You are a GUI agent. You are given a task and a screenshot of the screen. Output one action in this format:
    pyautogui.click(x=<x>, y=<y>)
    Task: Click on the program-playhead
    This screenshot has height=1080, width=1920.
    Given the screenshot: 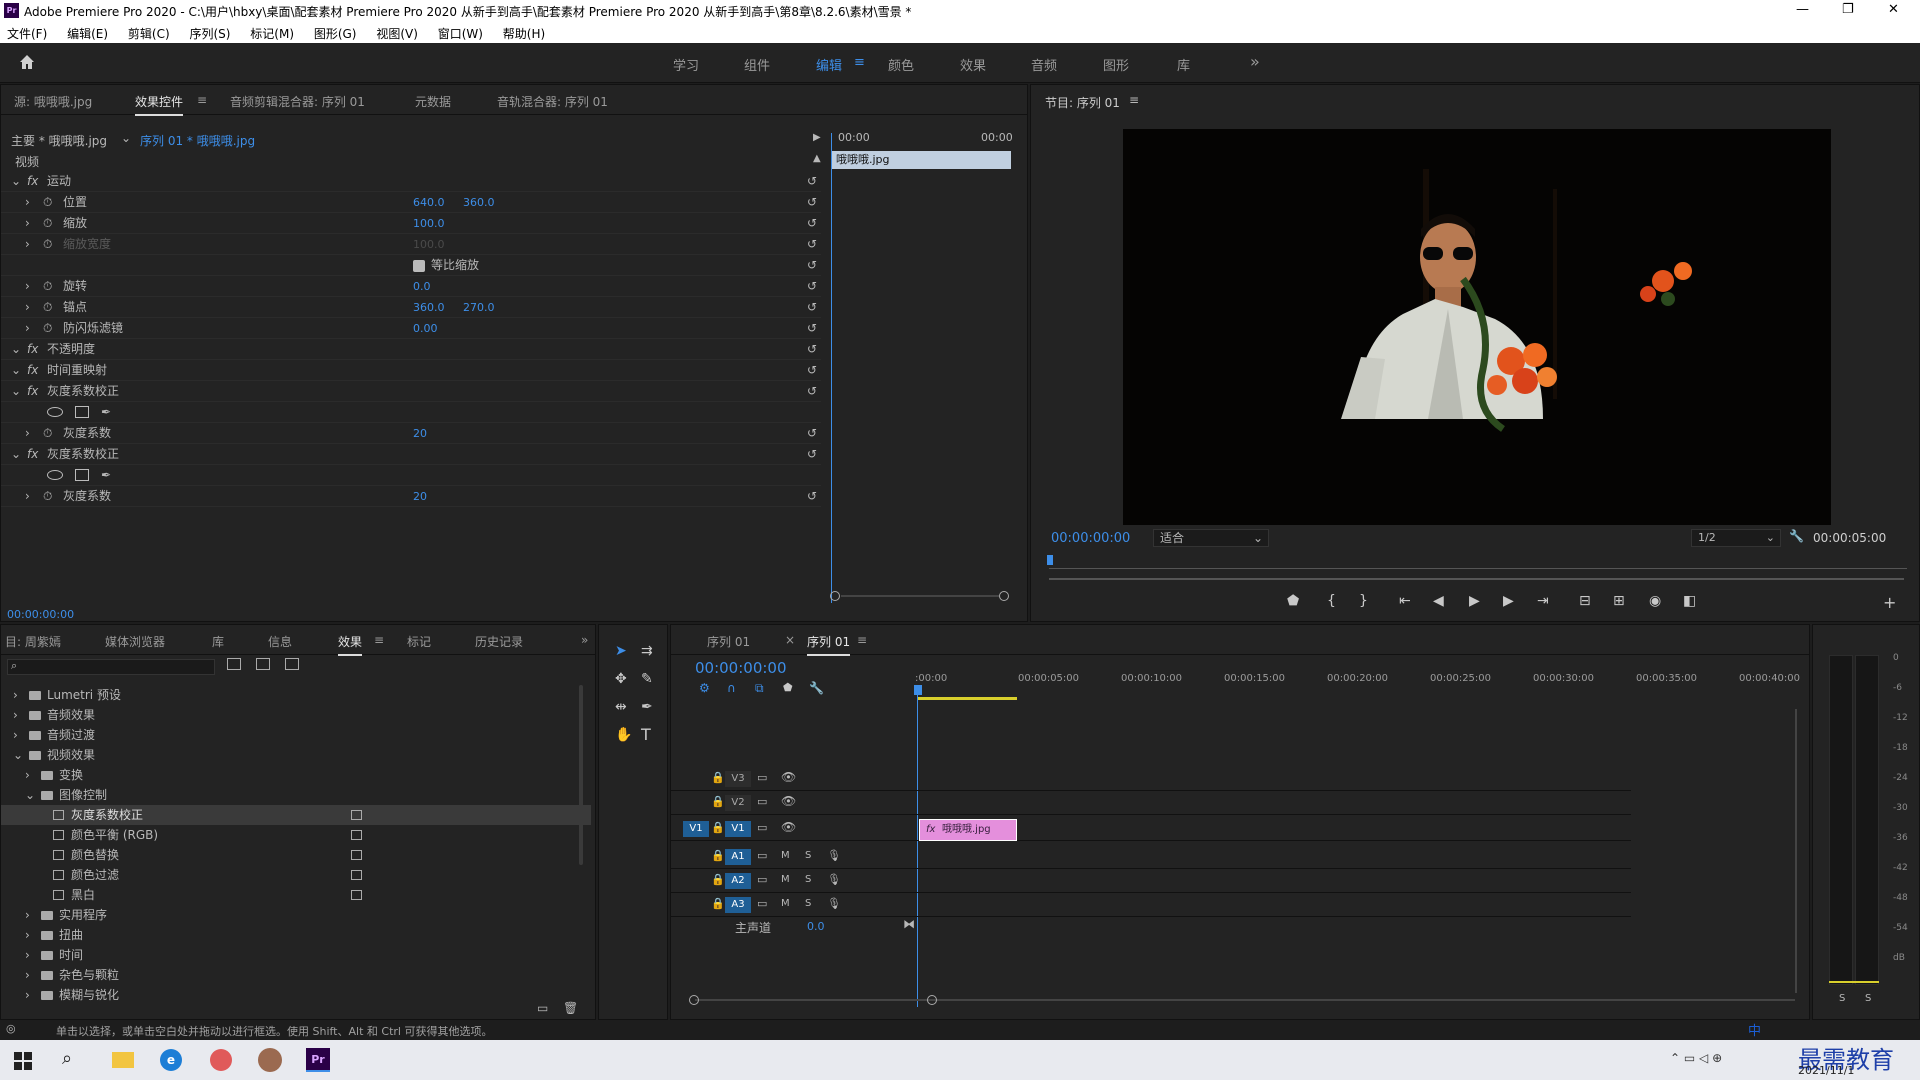 What is the action you would take?
    pyautogui.click(x=1050, y=560)
    